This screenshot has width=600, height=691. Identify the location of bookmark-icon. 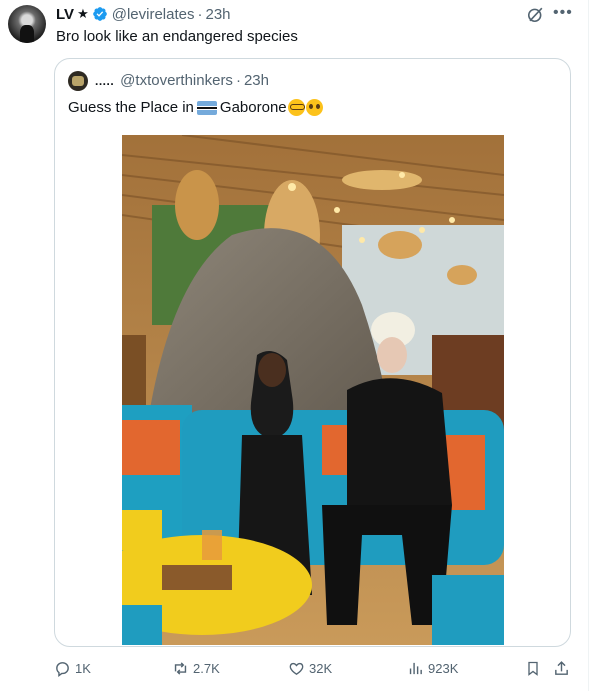
(533, 668).